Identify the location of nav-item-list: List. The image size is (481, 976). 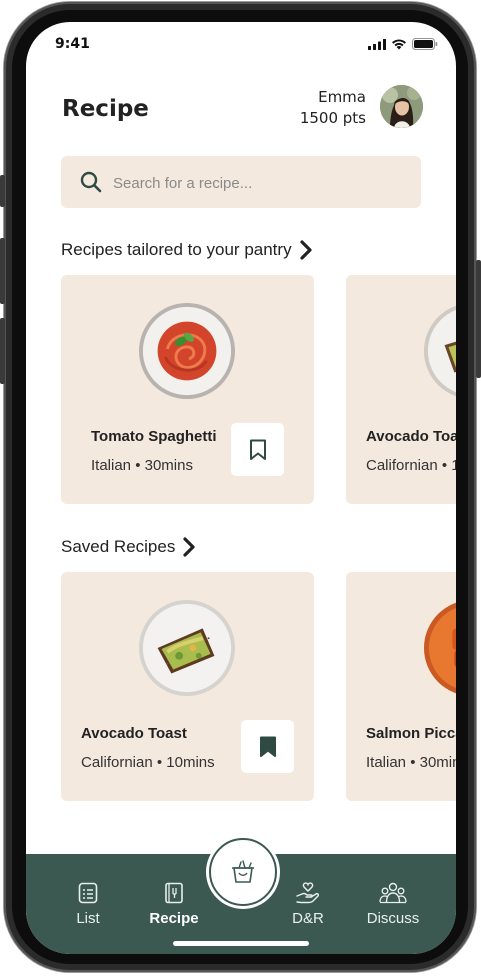
(88, 904).